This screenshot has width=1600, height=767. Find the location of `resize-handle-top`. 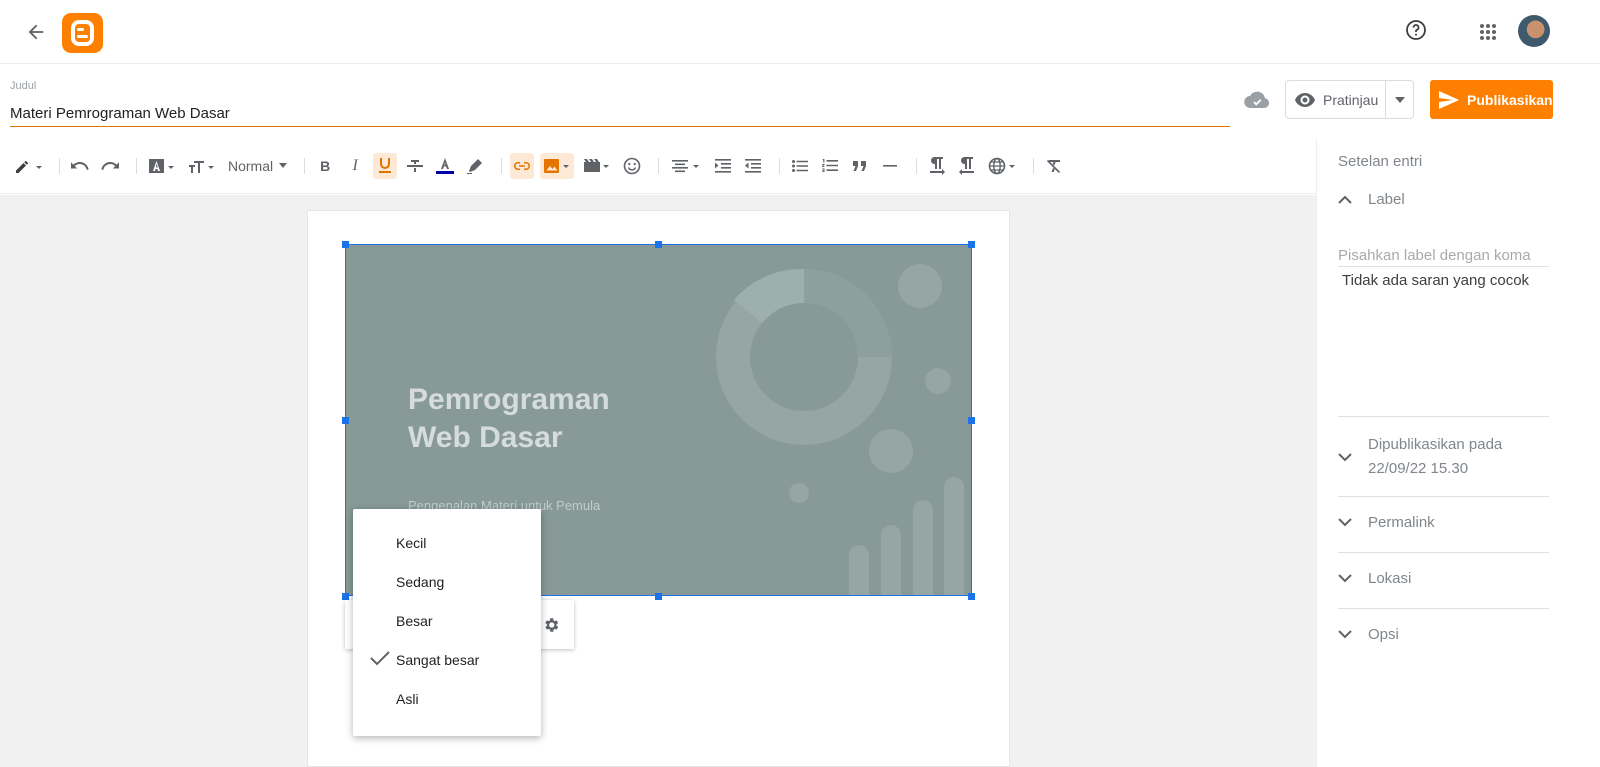

resize-handle-top is located at coordinates (658, 244).